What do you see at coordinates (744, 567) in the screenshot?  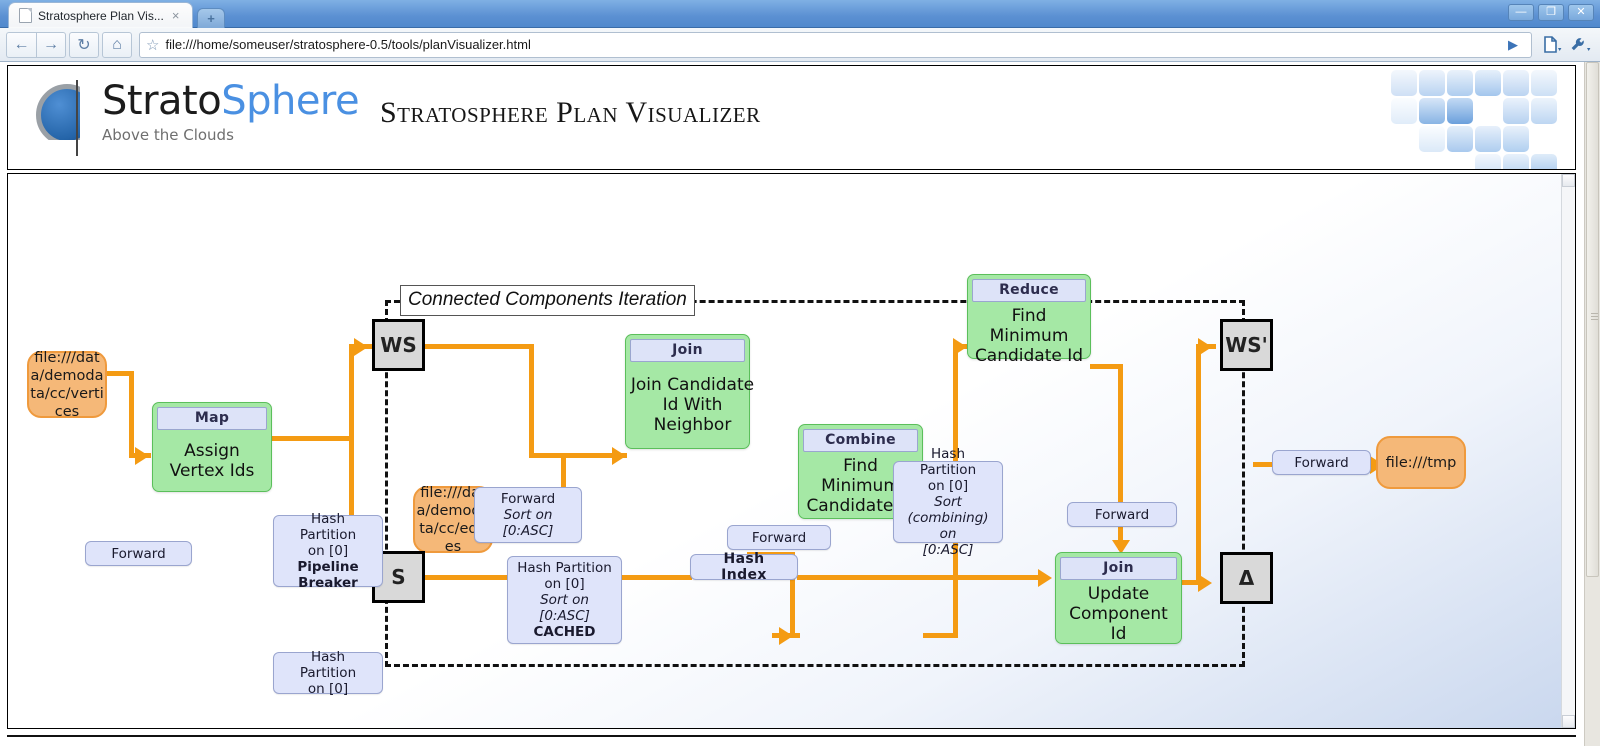 I see `edge-label-hash-index: Hash Index` at bounding box center [744, 567].